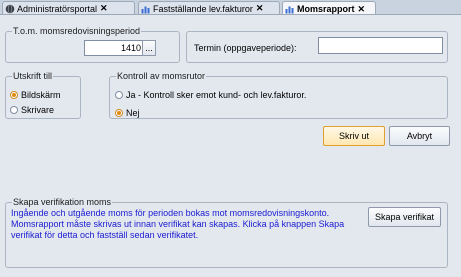 This screenshot has height=277, width=461. I want to click on tab-administratorsportal: Administratörsportal ✕, so click(68, 8).